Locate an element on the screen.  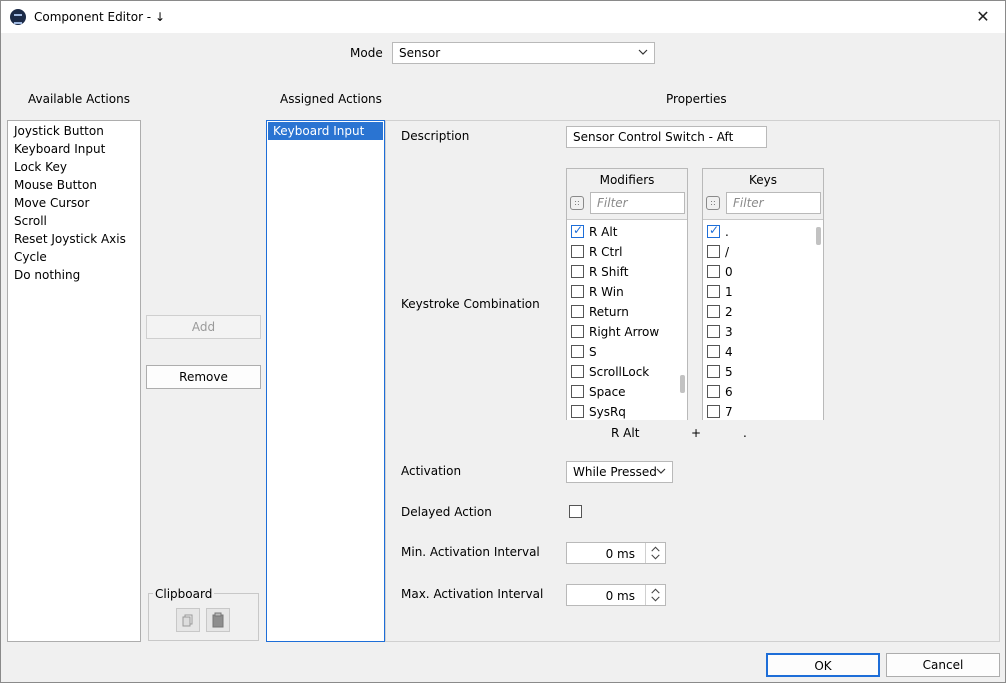
key-label: 5 is located at coordinates (729, 372).